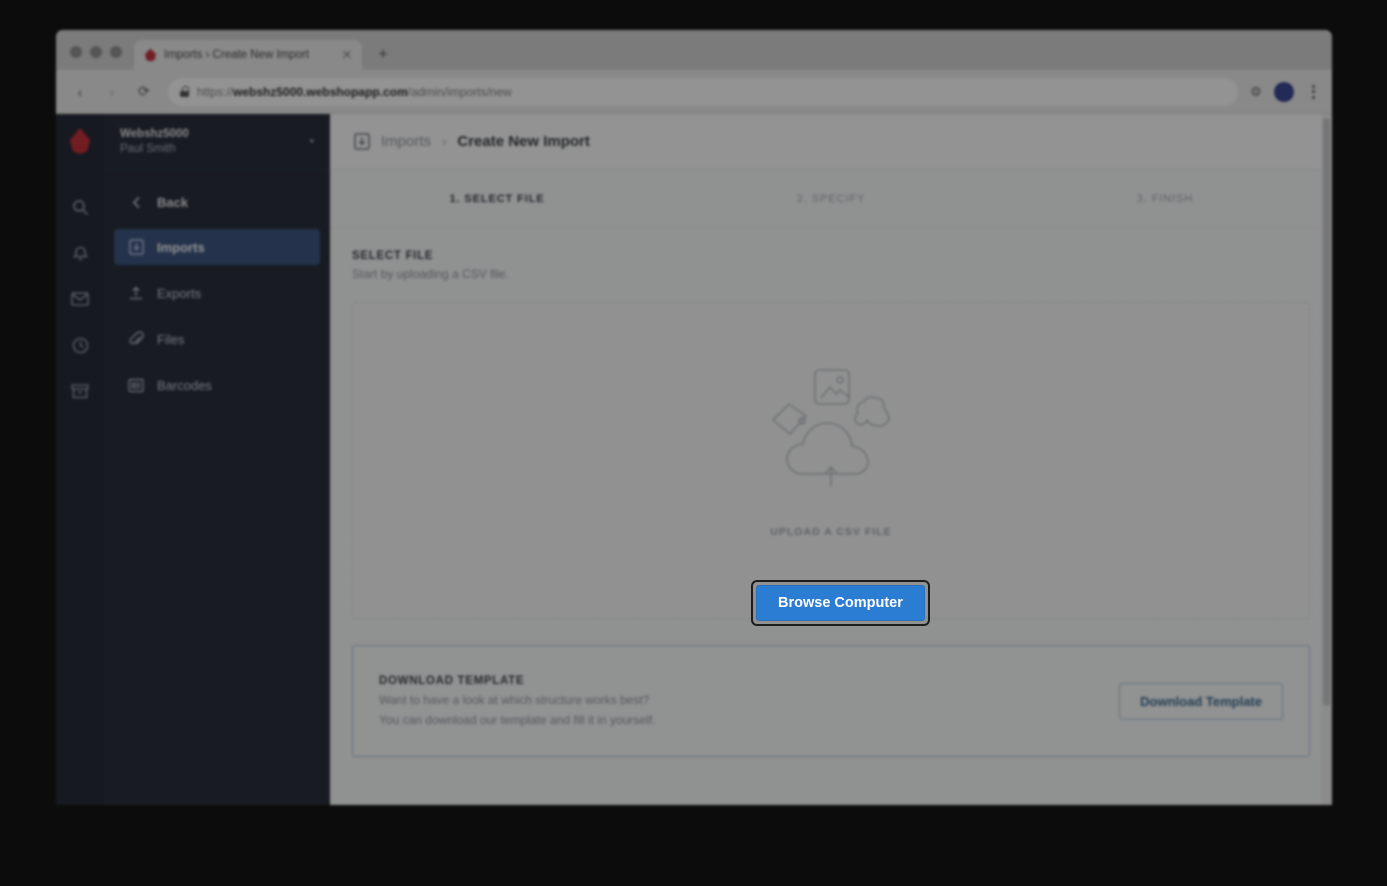  What do you see at coordinates (393, 256) in the screenshot?
I see `section-title: SELECT FILE` at bounding box center [393, 256].